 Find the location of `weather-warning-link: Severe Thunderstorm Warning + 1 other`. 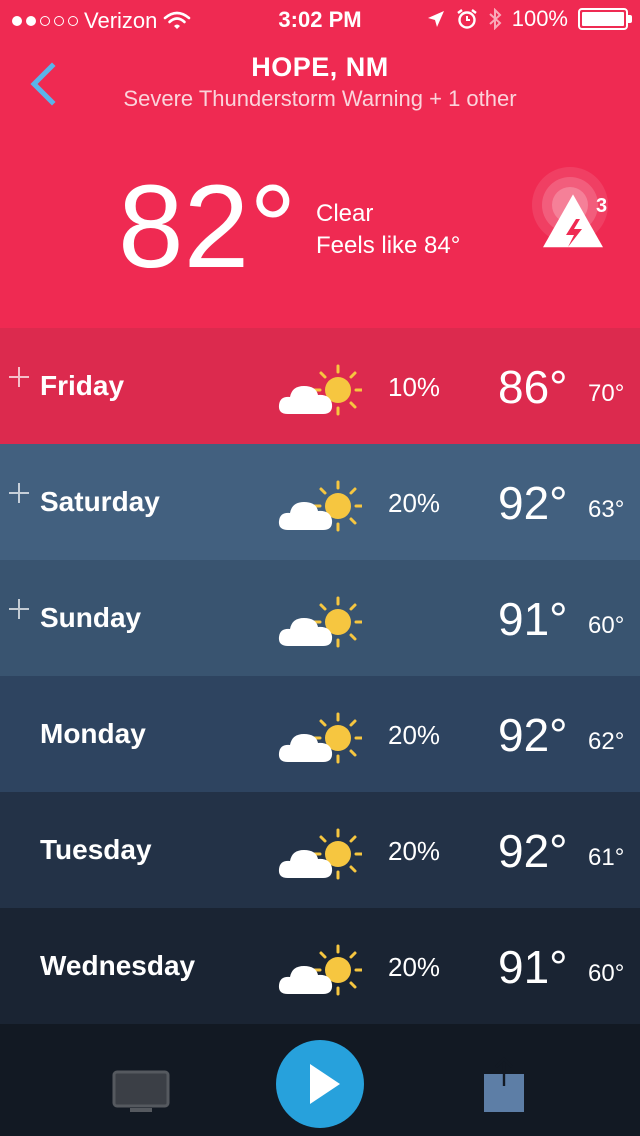

weather-warning-link: Severe Thunderstorm Warning + 1 other is located at coordinates (320, 99).